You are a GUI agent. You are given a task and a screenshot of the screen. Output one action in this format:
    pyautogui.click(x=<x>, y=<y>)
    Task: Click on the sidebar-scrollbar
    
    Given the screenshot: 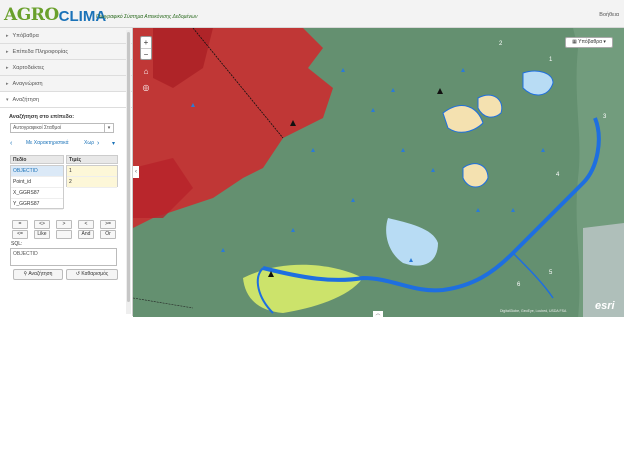 What is the action you would take?
    pyautogui.click(x=128, y=172)
    